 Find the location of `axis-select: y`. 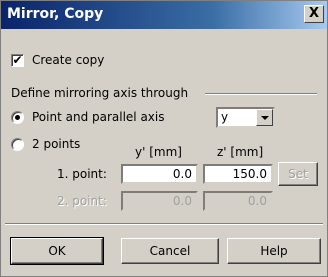

axis-select: y is located at coordinates (245, 117).